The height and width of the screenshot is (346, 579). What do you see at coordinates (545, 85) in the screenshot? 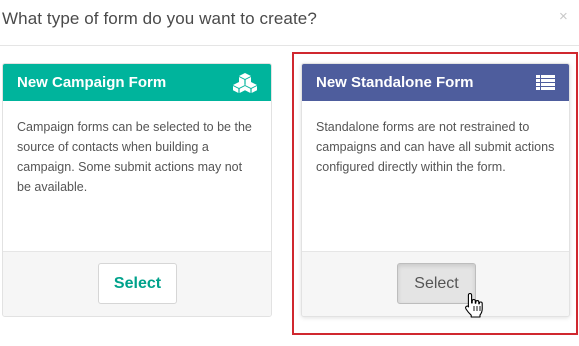
I see `list-icon` at bounding box center [545, 85].